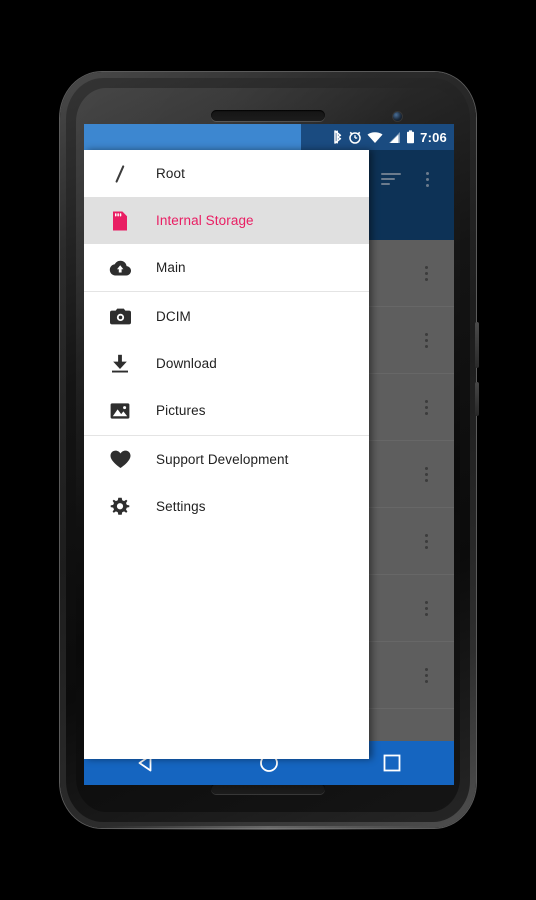 Image resolution: width=536 pixels, height=900 pixels. I want to click on sidebar-item-label: Download, so click(186, 363).